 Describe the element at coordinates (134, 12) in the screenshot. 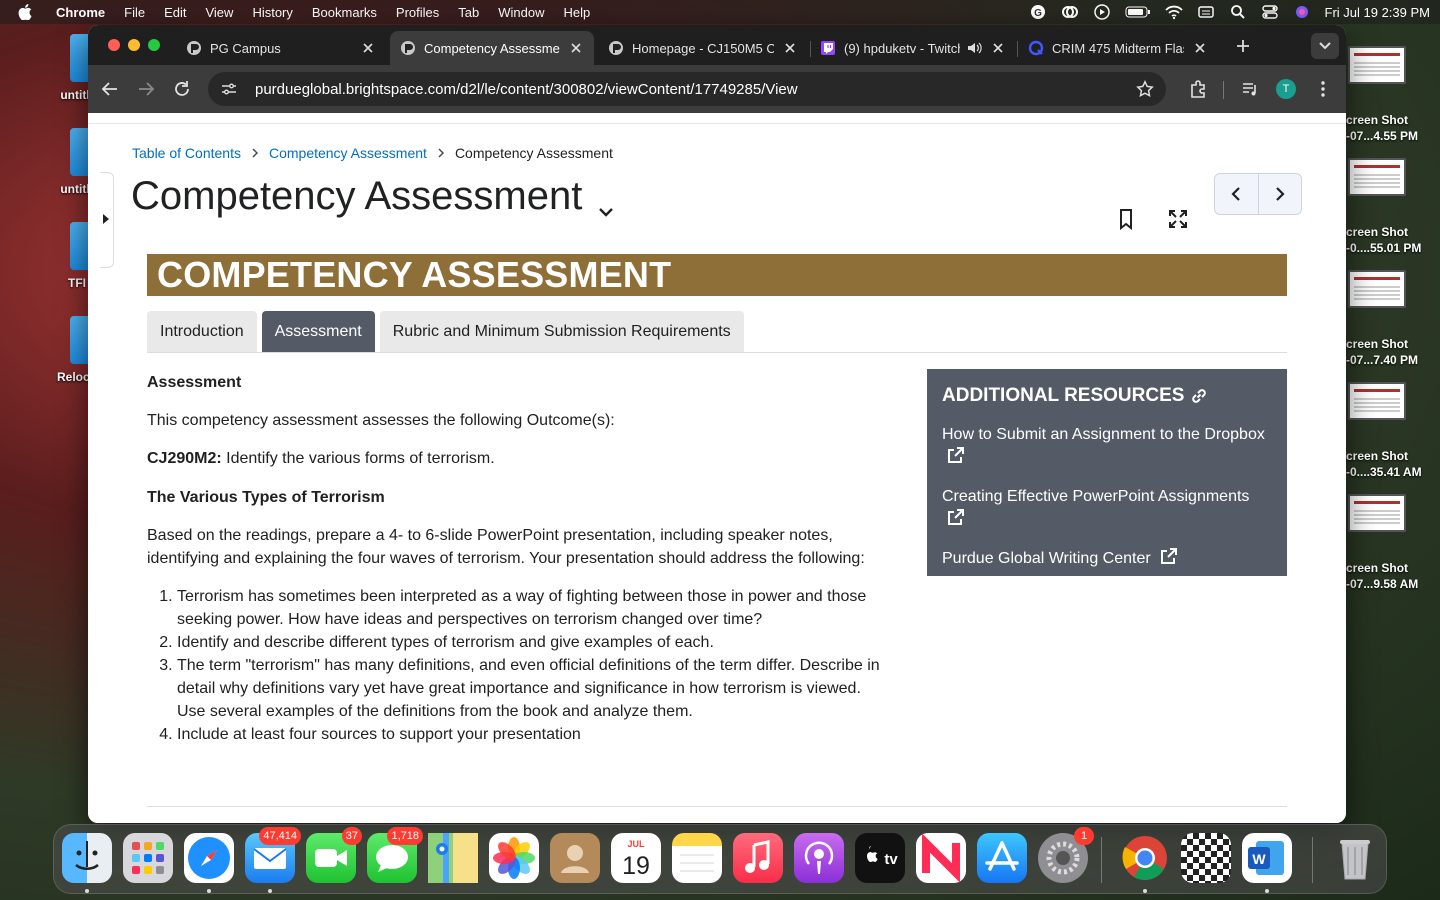

I see `menu-file: File` at that location.